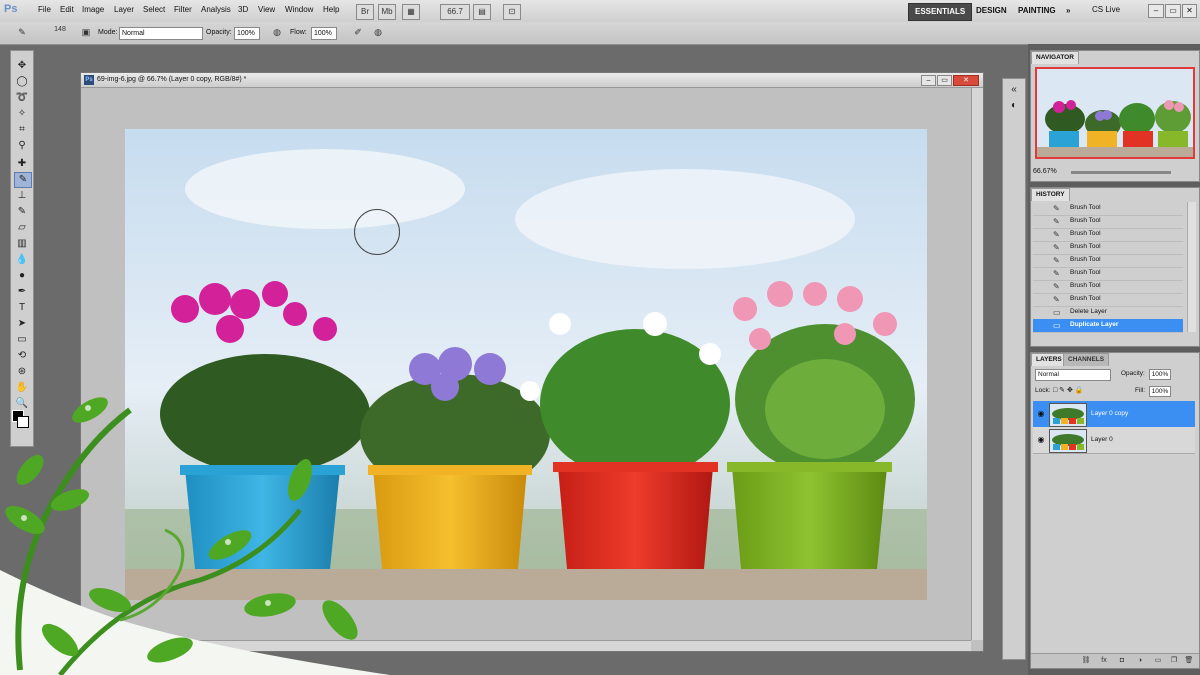  Describe the element at coordinates (1173, 11) in the screenshot. I see `restore-icon: ▭` at that location.